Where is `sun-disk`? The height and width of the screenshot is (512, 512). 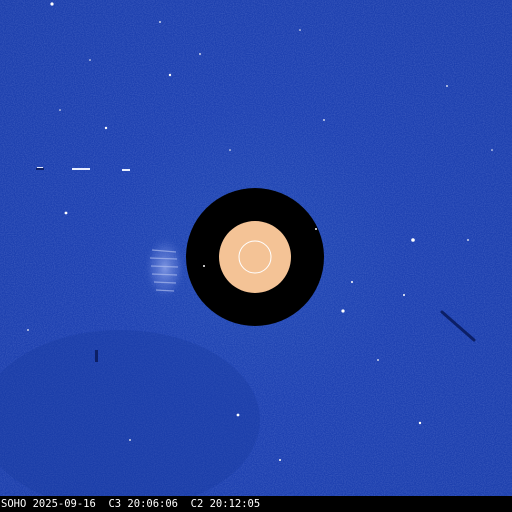
sun-disk is located at coordinates (255, 257).